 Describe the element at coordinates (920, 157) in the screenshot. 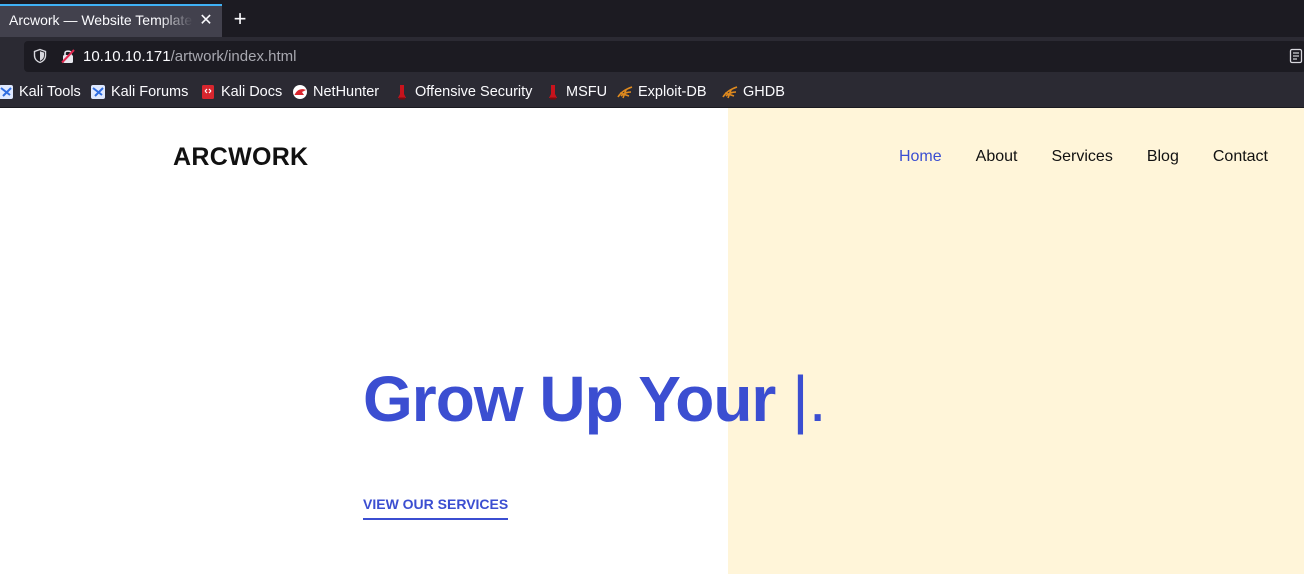

I see `nav-home: Home` at that location.